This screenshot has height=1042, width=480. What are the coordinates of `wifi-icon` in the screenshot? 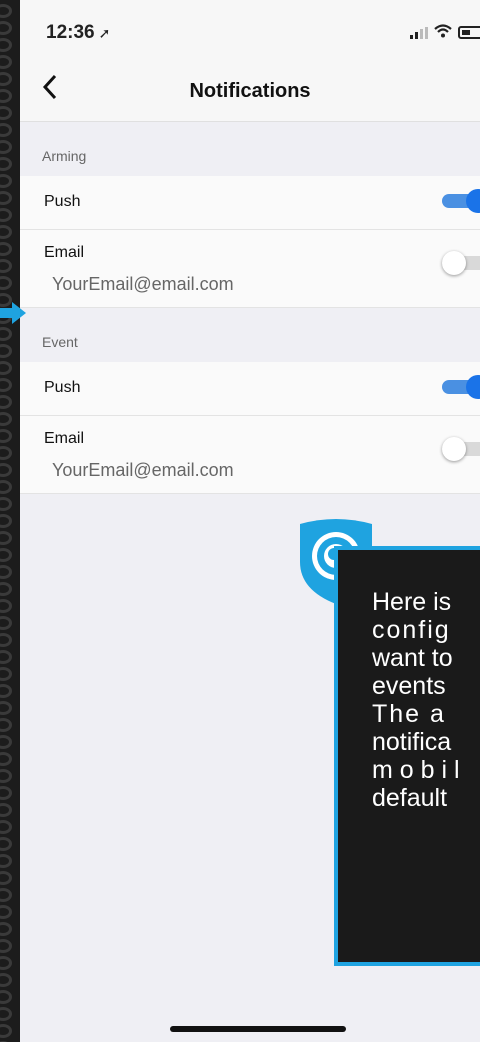 It's located at (443, 32).